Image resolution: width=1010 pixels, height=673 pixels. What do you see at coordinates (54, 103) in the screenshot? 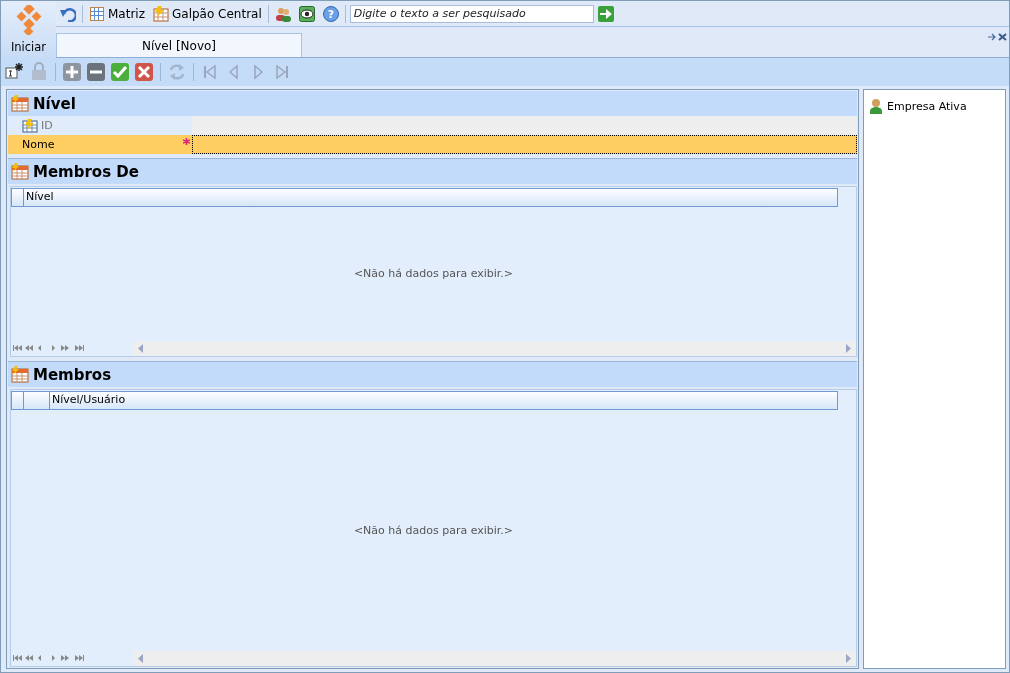
I see `section-title: Nível` at bounding box center [54, 103].